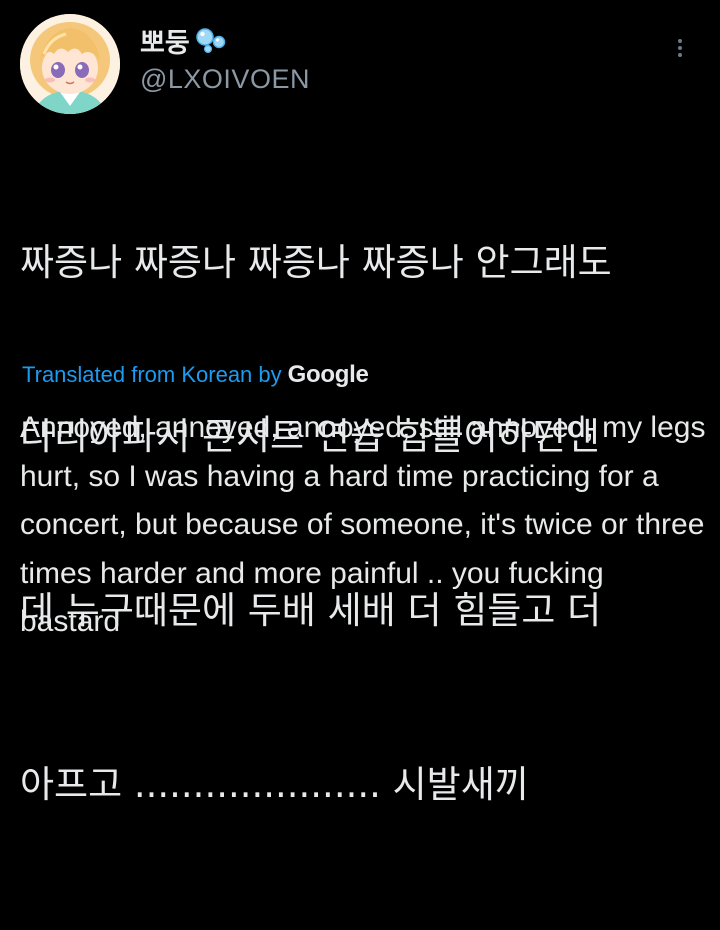  I want to click on tweet-header: 뽀둥 @LXOIVOEN, so click(360, 64).